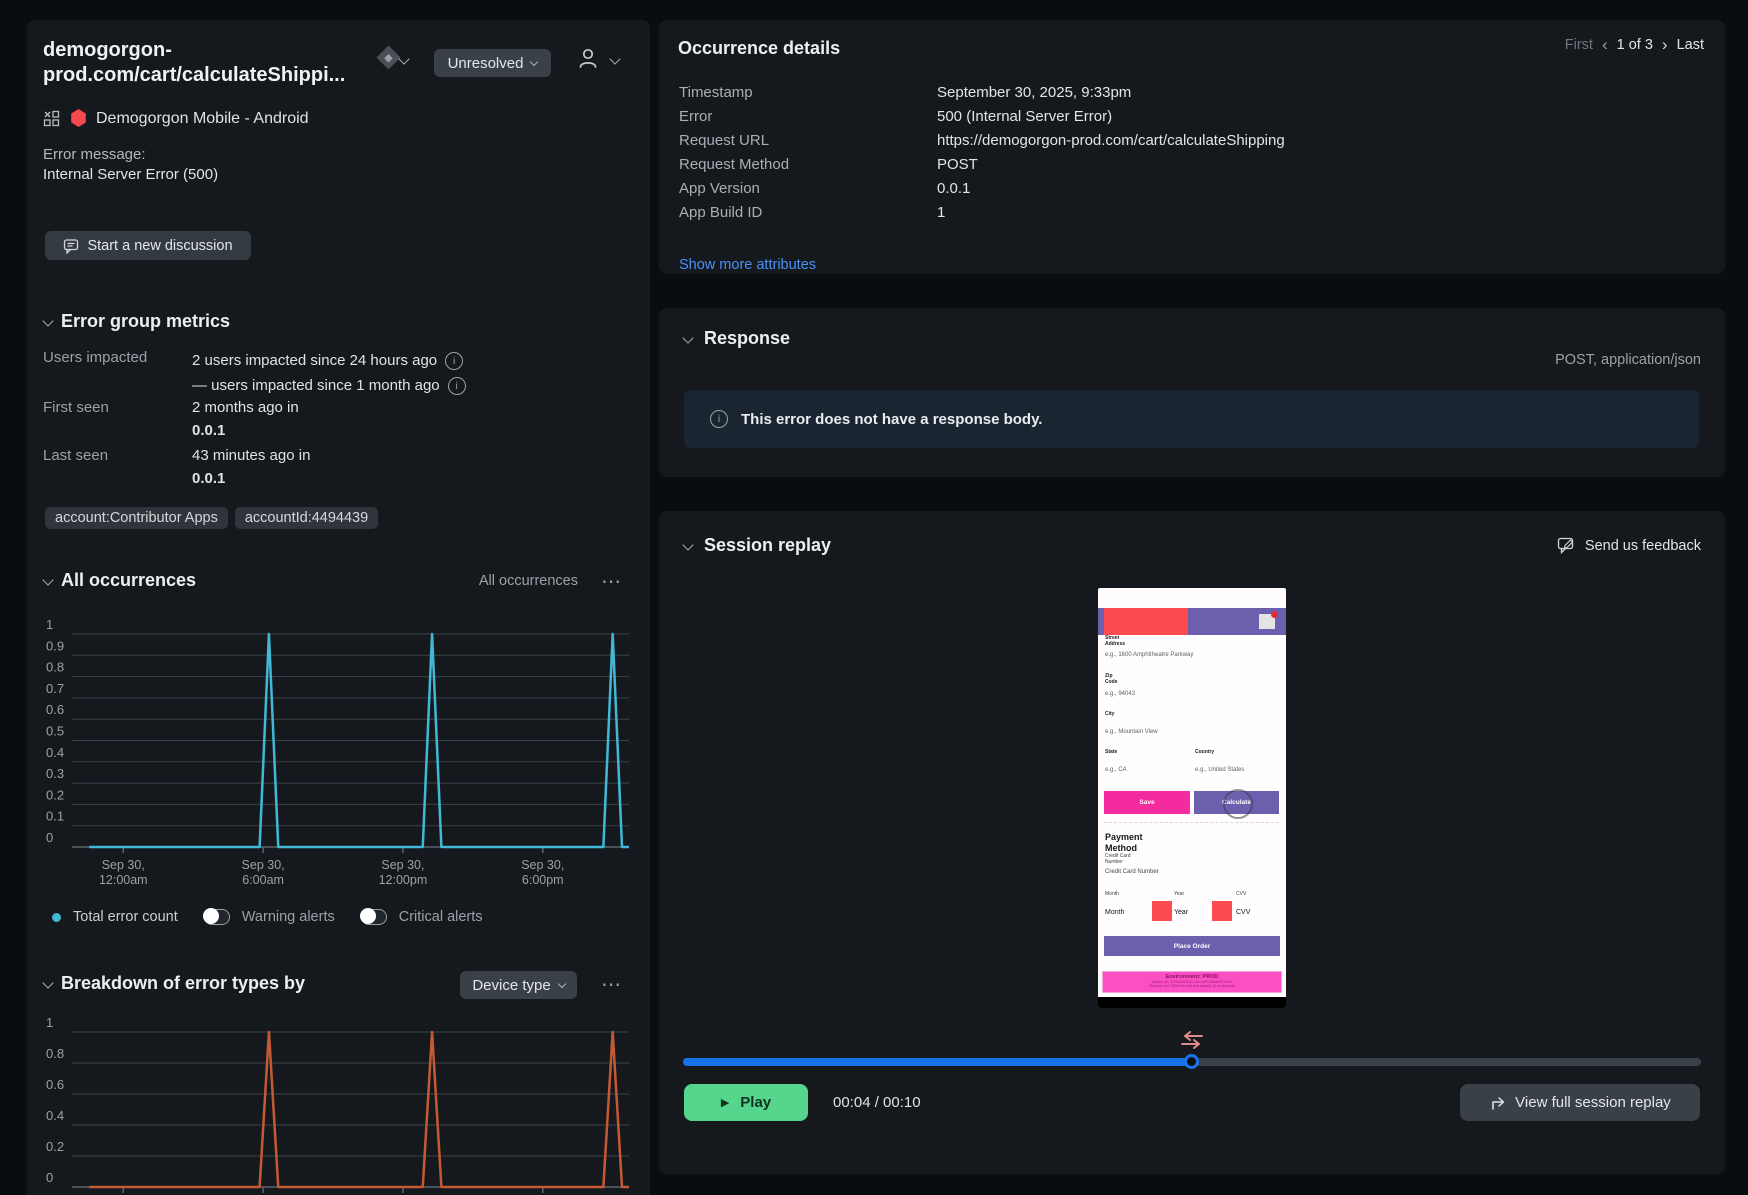  Describe the element at coordinates (1132, 872) in the screenshot. I see `phone-card-placeholder: Credit Card Number` at that location.